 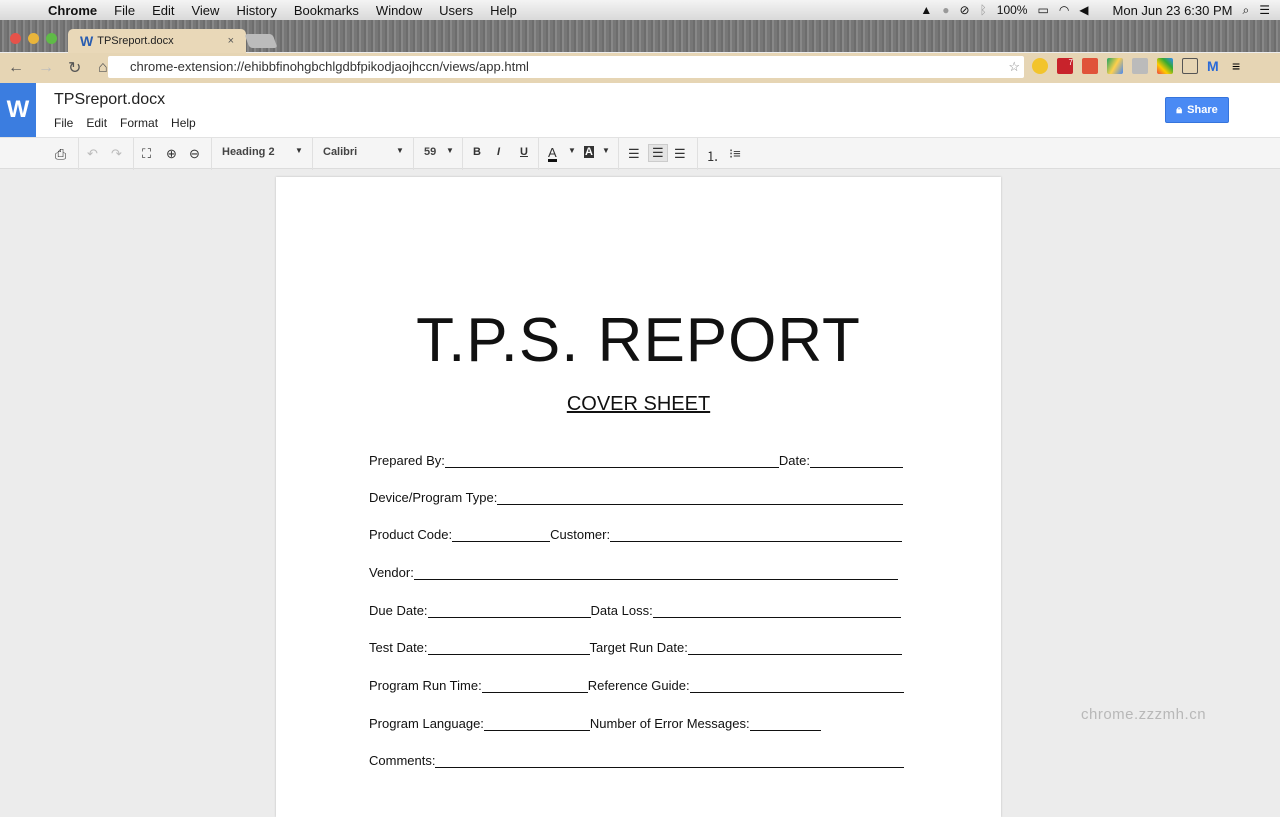 I want to click on numbered-list-icon: ⒈, so click(x=712, y=155).